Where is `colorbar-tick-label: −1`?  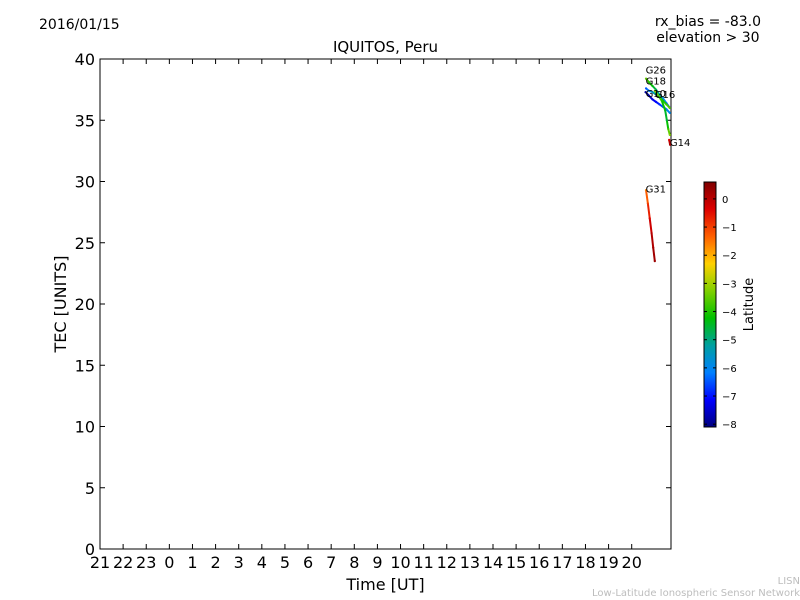
colorbar-tick-label: −1 is located at coordinates (729, 228).